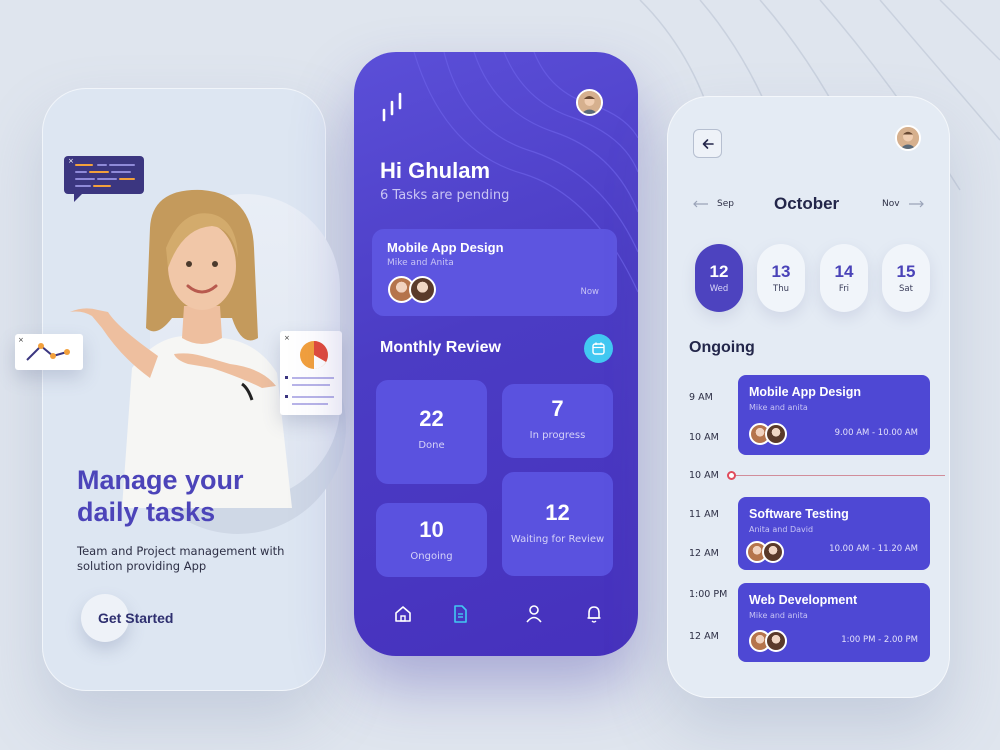  What do you see at coordinates (403, 614) in the screenshot?
I see `home-icon` at bounding box center [403, 614].